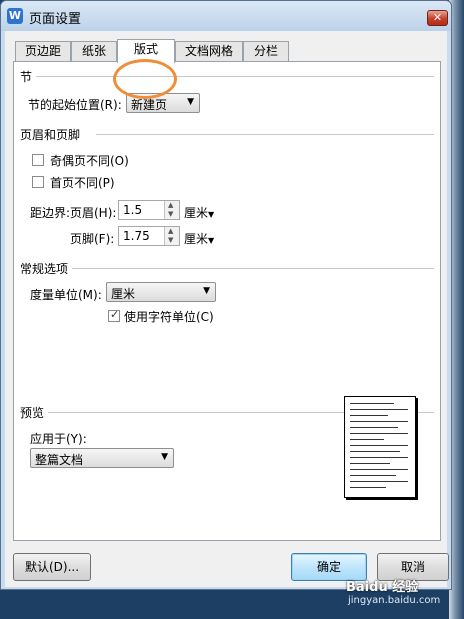 This screenshot has height=619, width=464. Describe the element at coordinates (102, 458) in the screenshot. I see `apply-to-select: 整篇文档 ▼` at that location.